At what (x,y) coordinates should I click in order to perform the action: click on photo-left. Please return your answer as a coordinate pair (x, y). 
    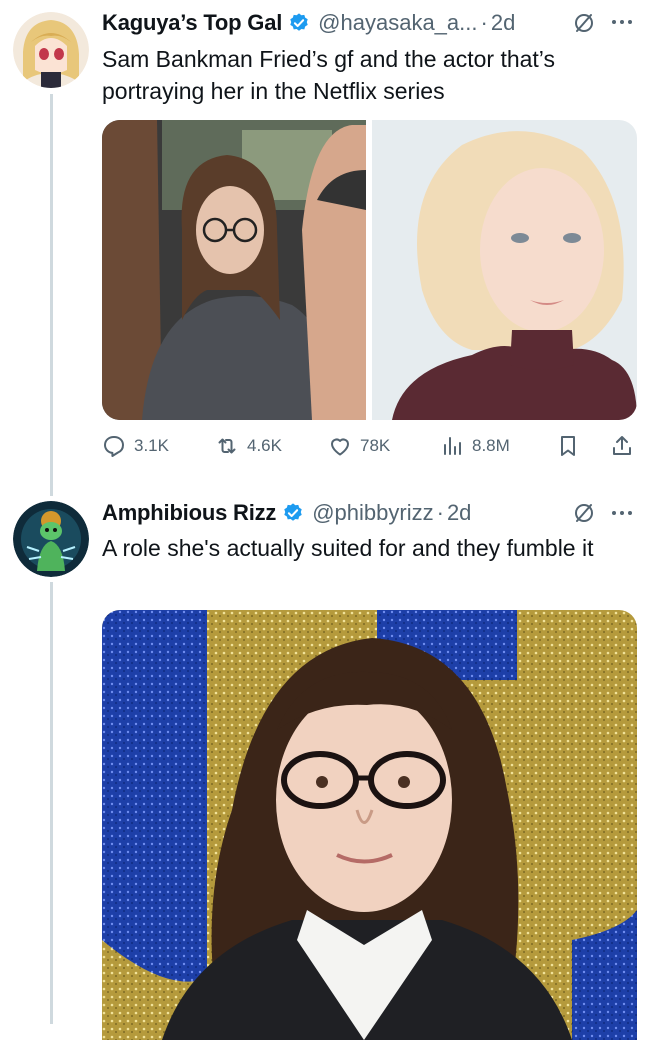
    Looking at the image, I should click on (234, 270).